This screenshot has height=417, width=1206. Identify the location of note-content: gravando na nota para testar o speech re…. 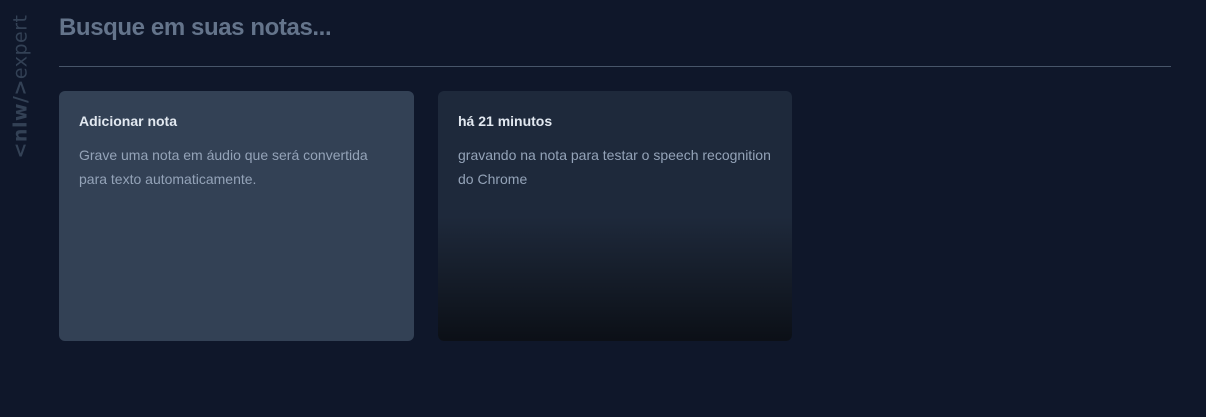
(614, 167).